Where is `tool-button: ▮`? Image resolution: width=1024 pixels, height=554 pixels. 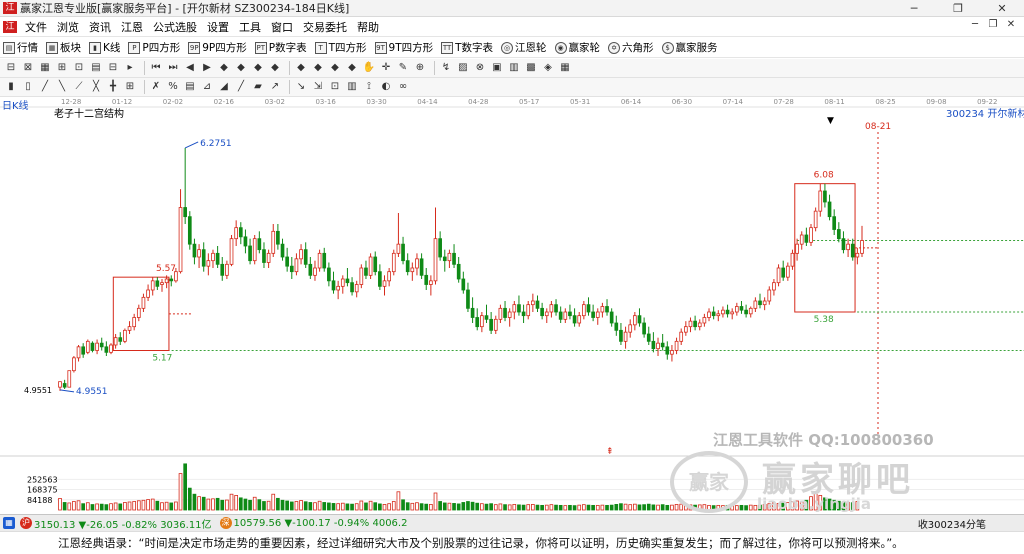 tool-button: ▮ is located at coordinates (11, 87).